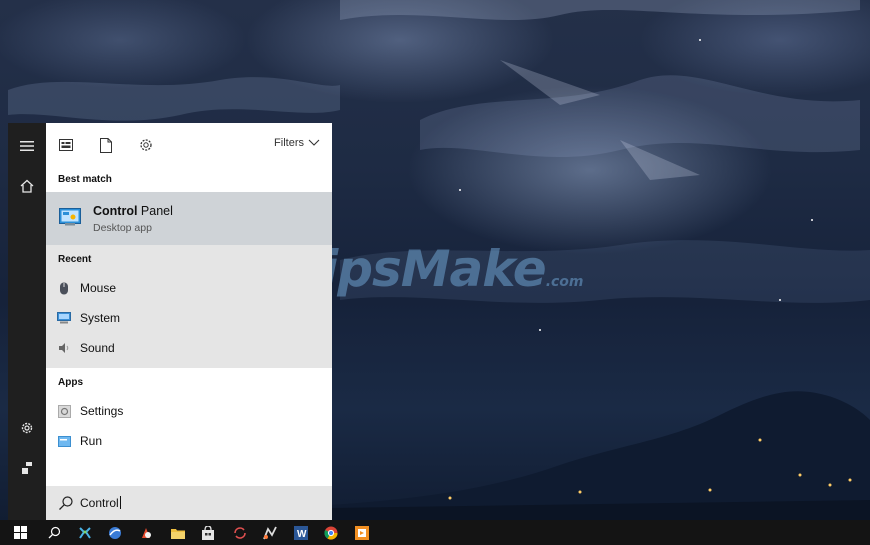  Describe the element at coordinates (20, 532) in the screenshot. I see `windows-start-icon` at that location.